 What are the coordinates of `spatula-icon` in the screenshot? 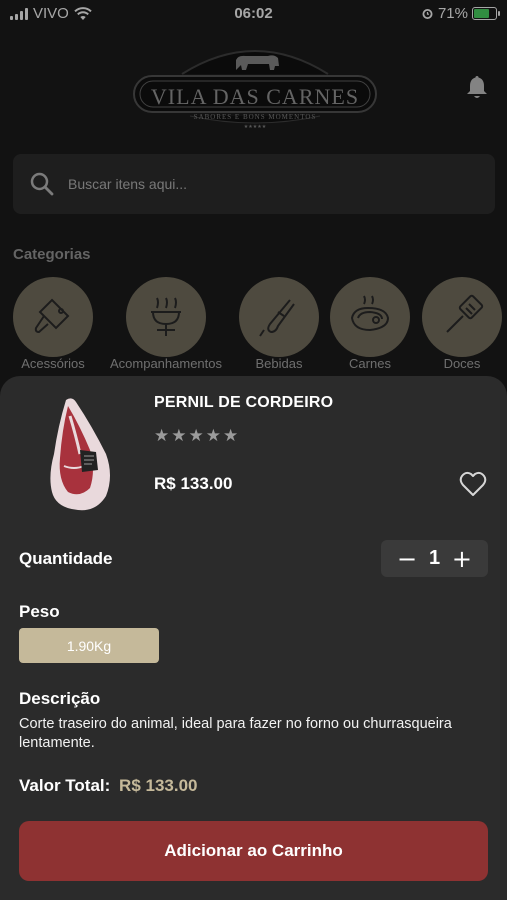 It's located at (465, 313).